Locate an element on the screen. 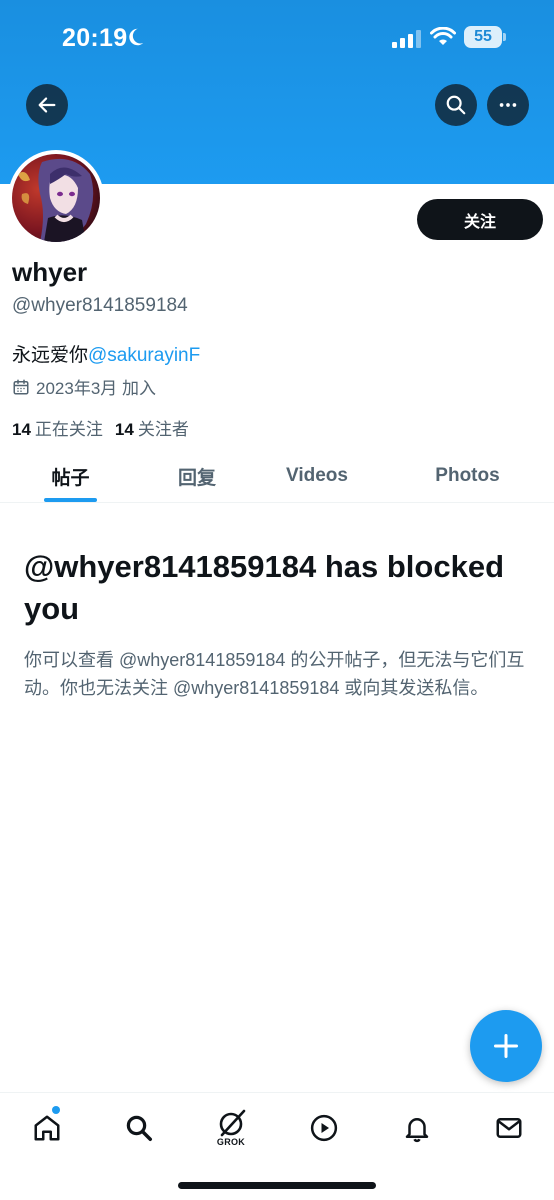 This screenshot has width=554, height=1200. nav-notifications is located at coordinates (417, 1128).